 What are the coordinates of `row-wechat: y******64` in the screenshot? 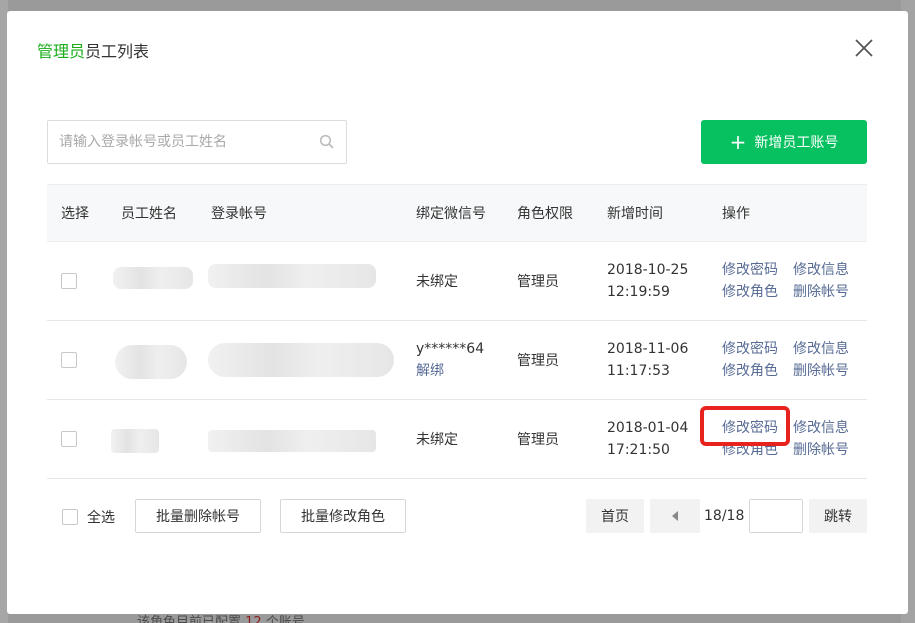 It's located at (450, 349).